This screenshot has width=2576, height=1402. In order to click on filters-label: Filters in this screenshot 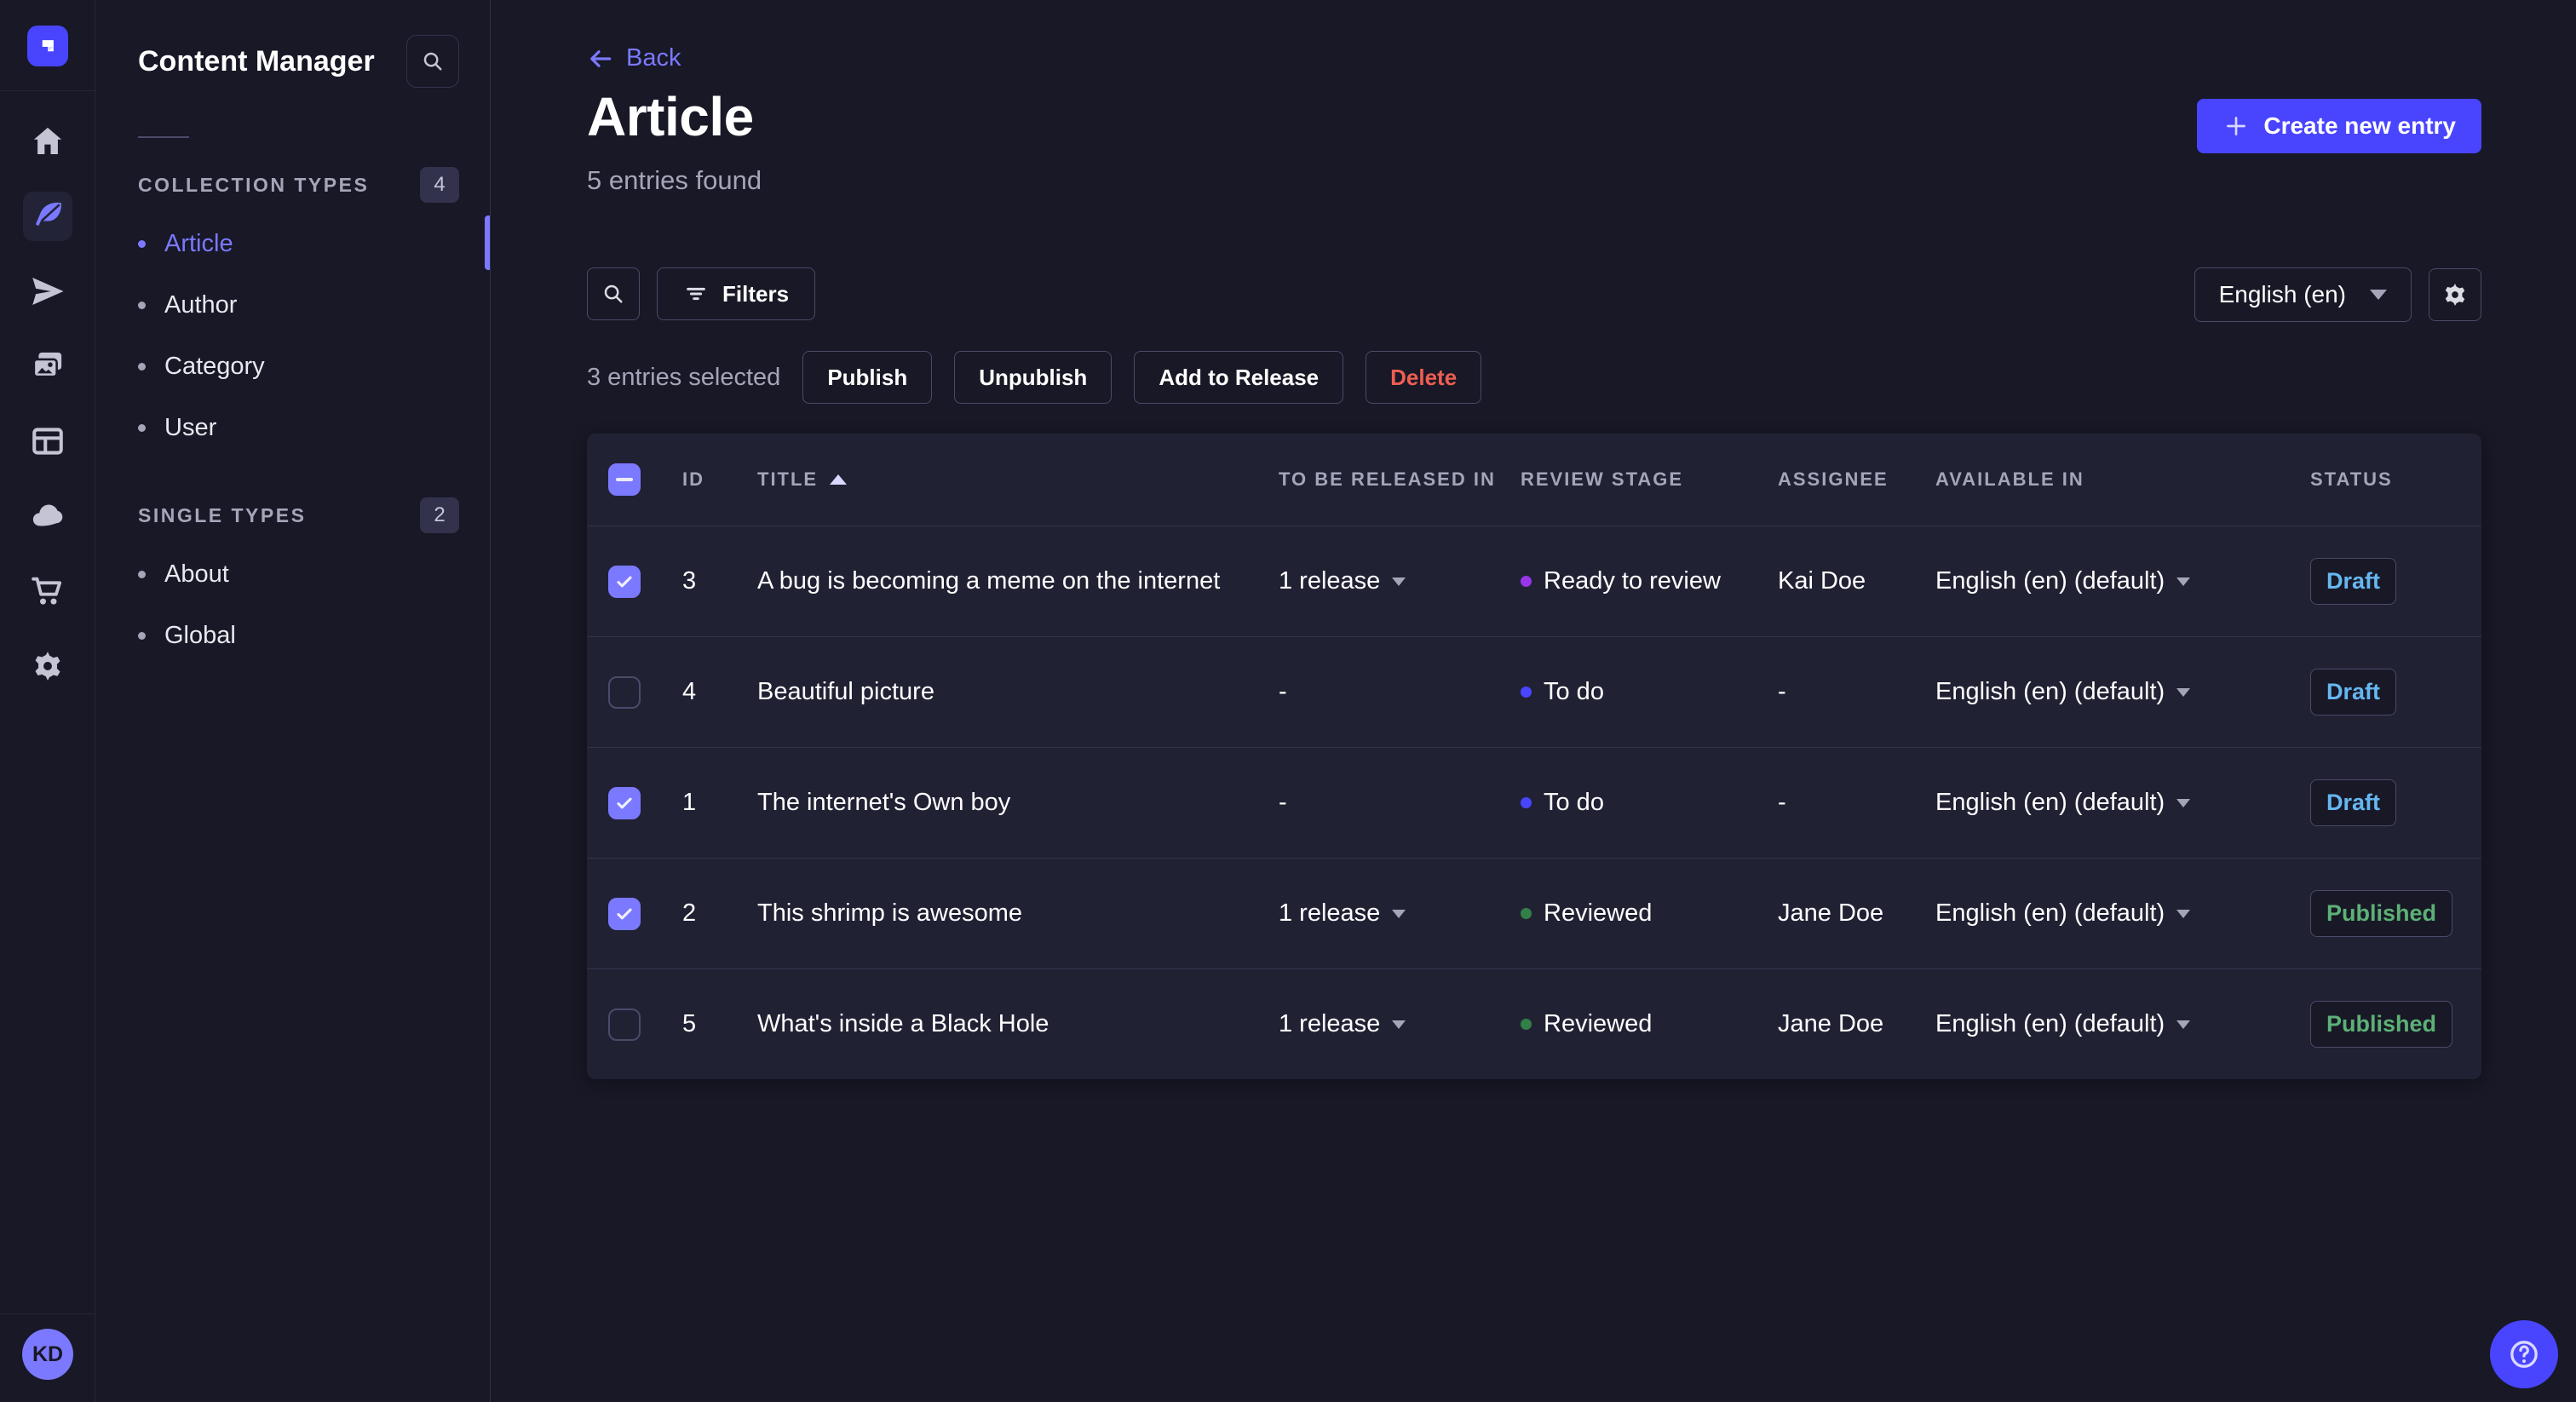, I will do `click(756, 293)`.